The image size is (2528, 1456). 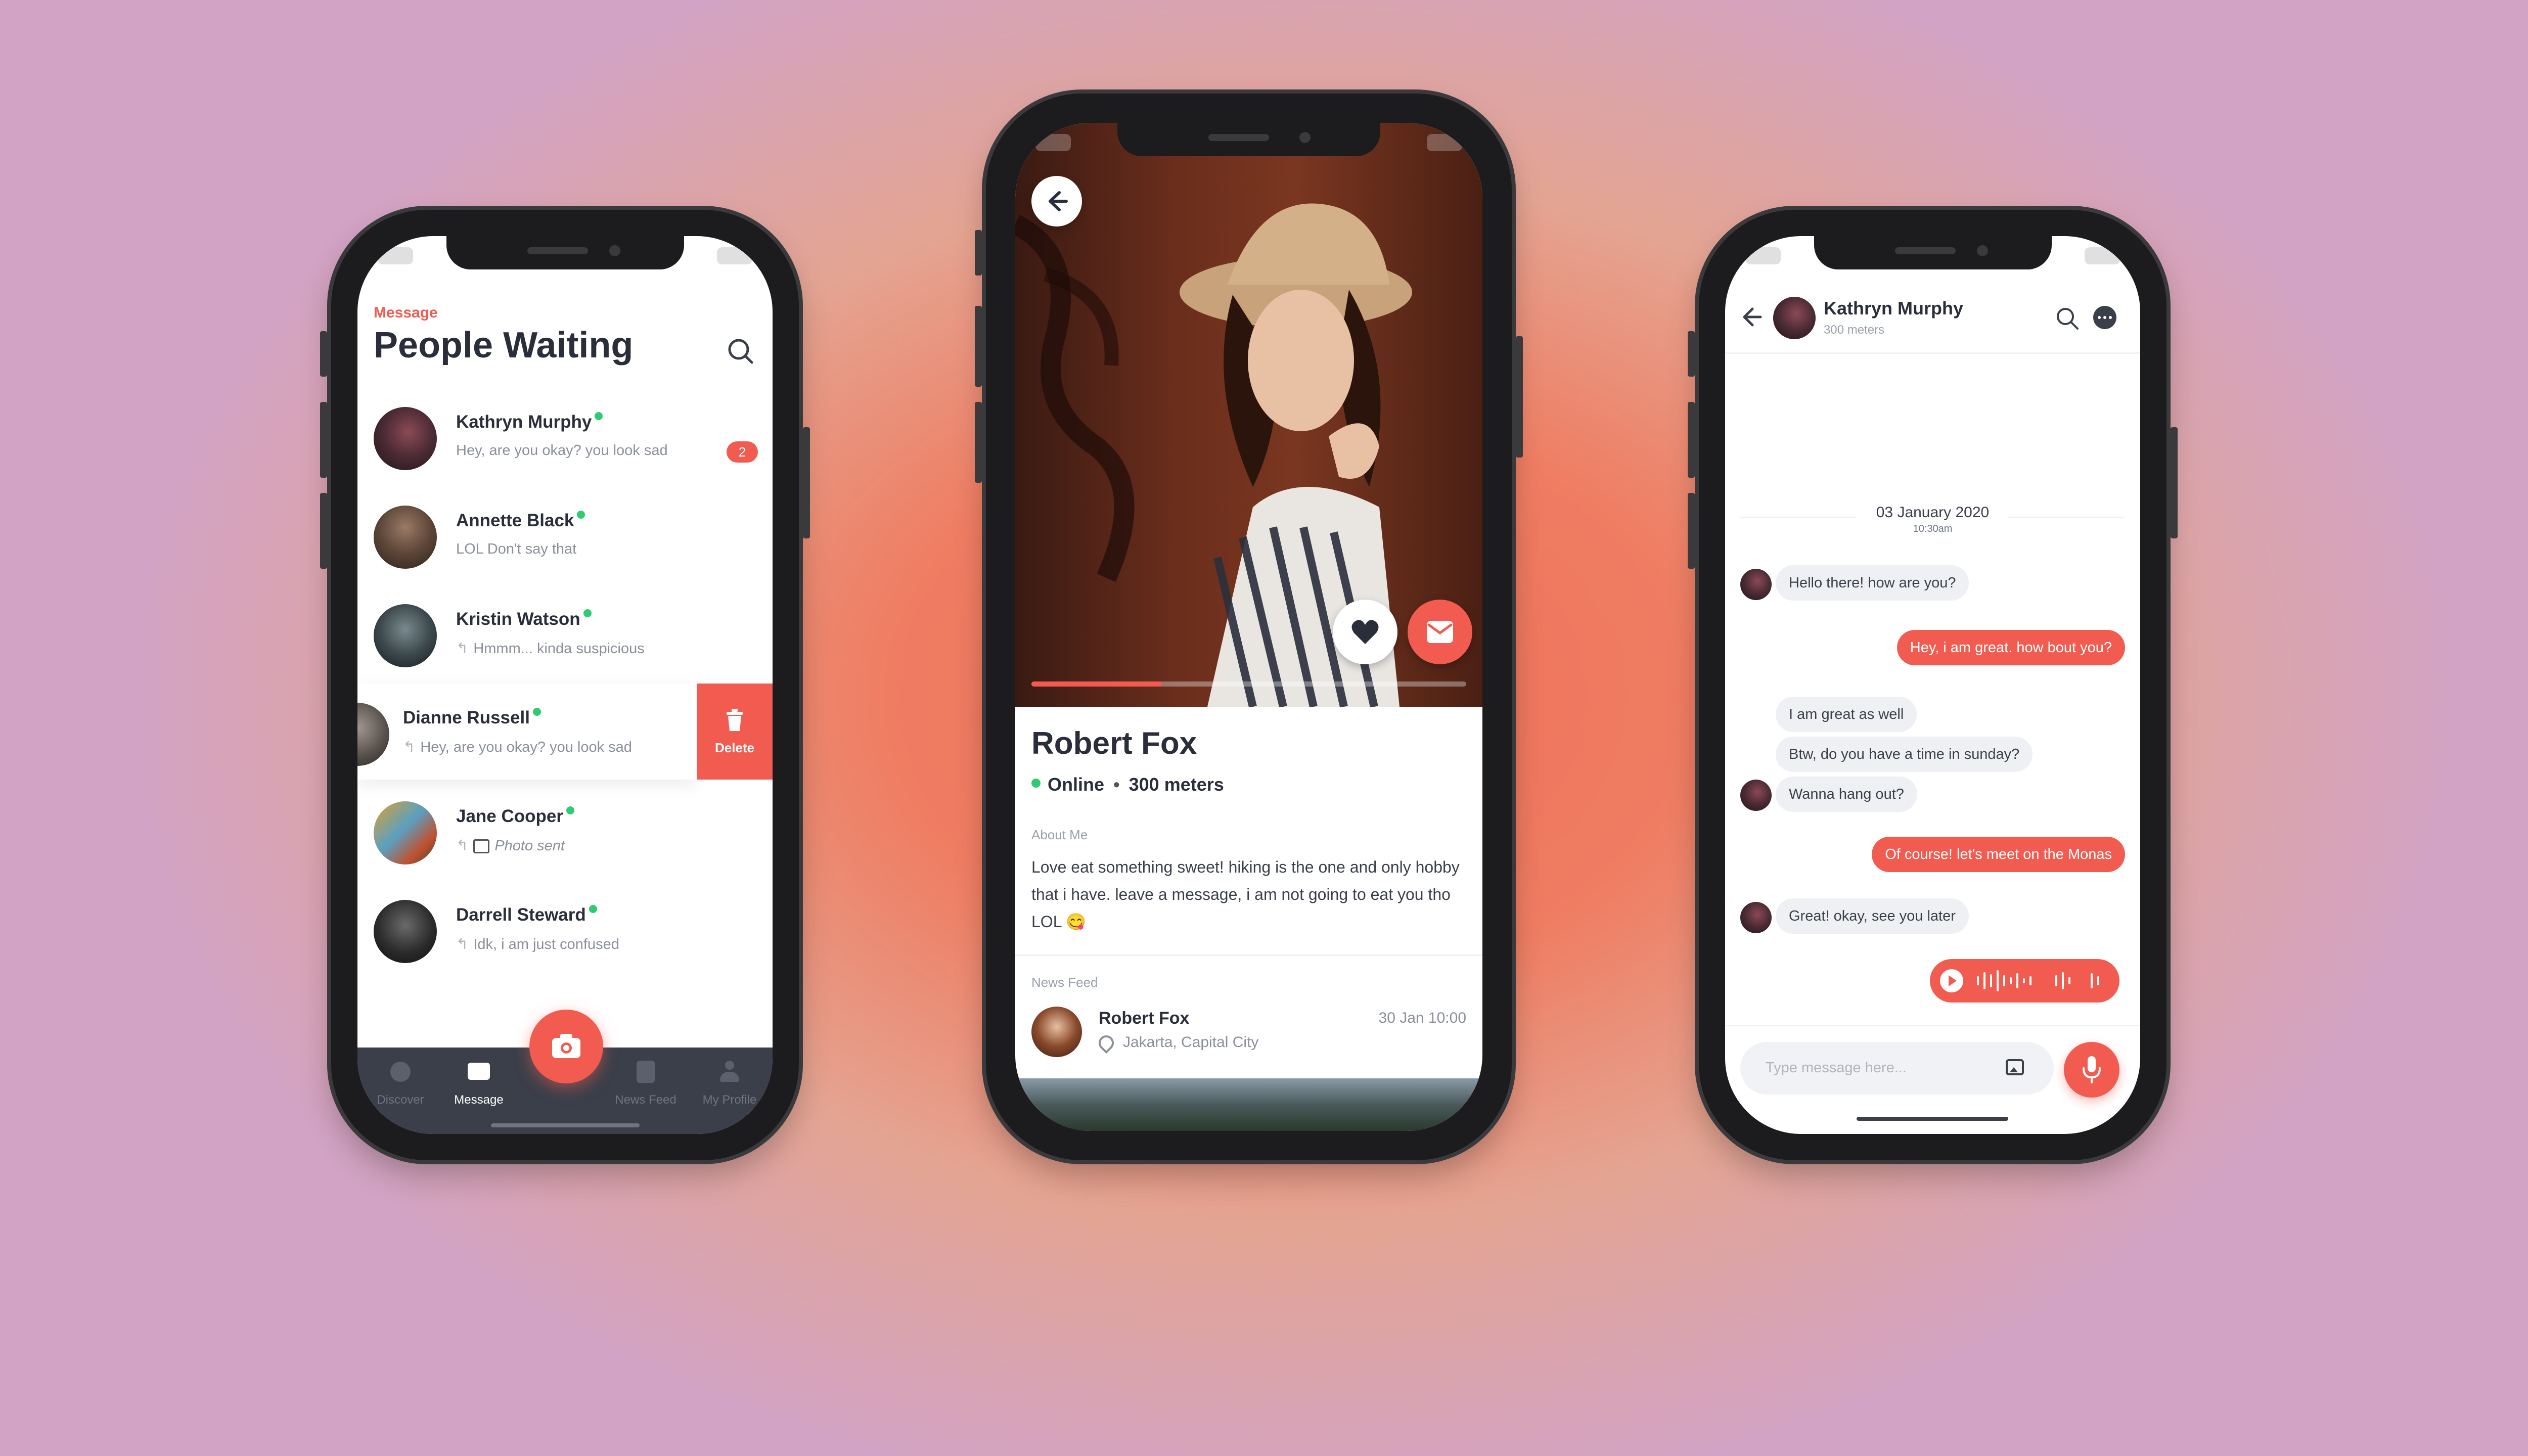 I want to click on image-icon, so click(x=2015, y=1067).